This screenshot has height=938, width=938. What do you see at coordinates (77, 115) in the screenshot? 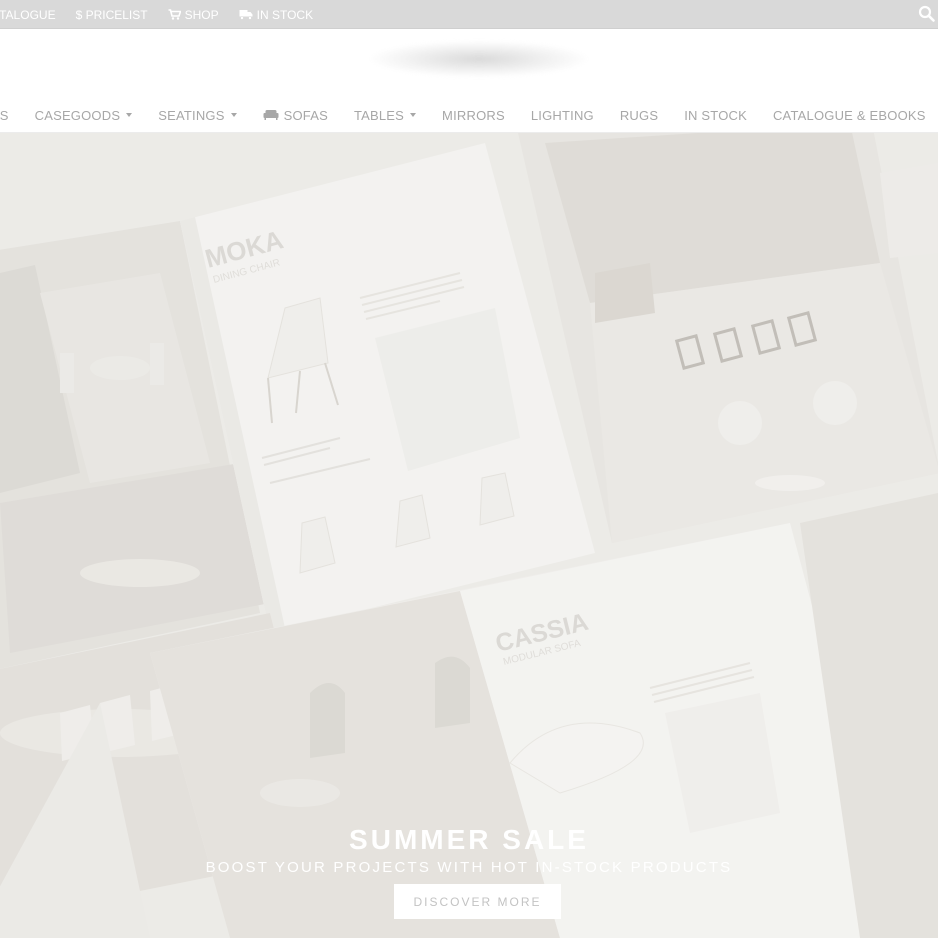
I see `nav-item-label: CASEGOODS` at bounding box center [77, 115].